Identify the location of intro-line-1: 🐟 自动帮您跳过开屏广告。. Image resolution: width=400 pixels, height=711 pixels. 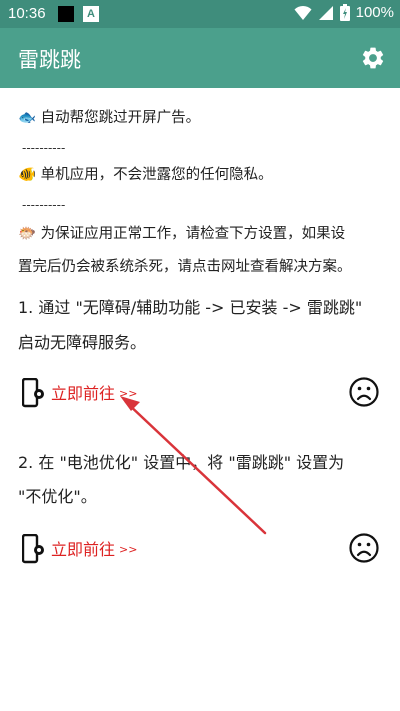
(109, 118).